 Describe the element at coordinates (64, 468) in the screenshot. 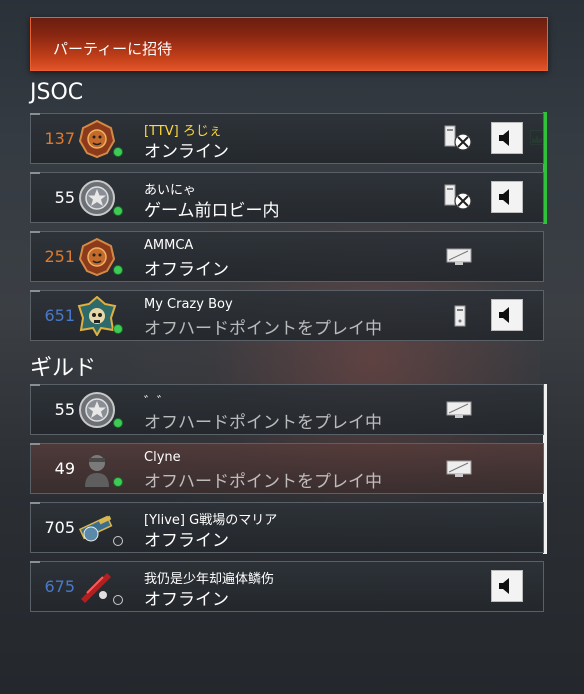

I see `player-level: 49` at that location.